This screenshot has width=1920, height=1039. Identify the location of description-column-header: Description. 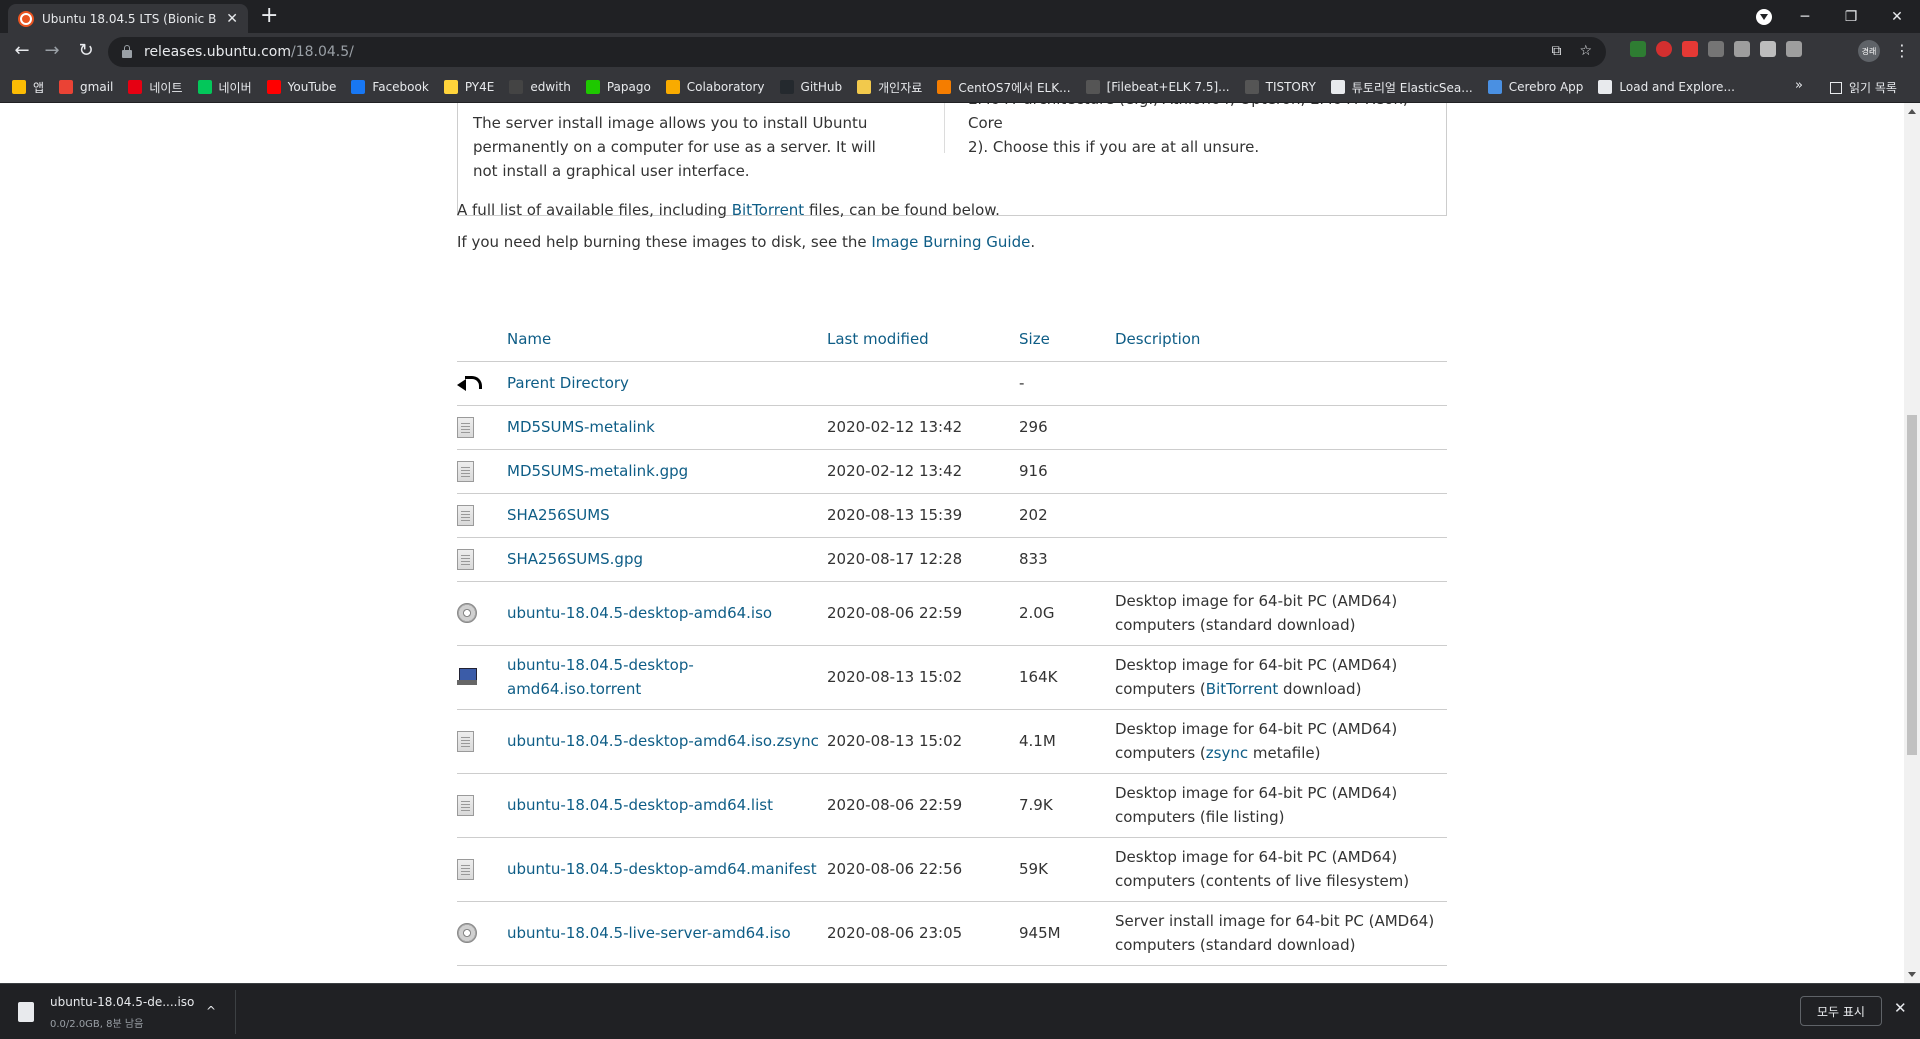
(1281, 340).